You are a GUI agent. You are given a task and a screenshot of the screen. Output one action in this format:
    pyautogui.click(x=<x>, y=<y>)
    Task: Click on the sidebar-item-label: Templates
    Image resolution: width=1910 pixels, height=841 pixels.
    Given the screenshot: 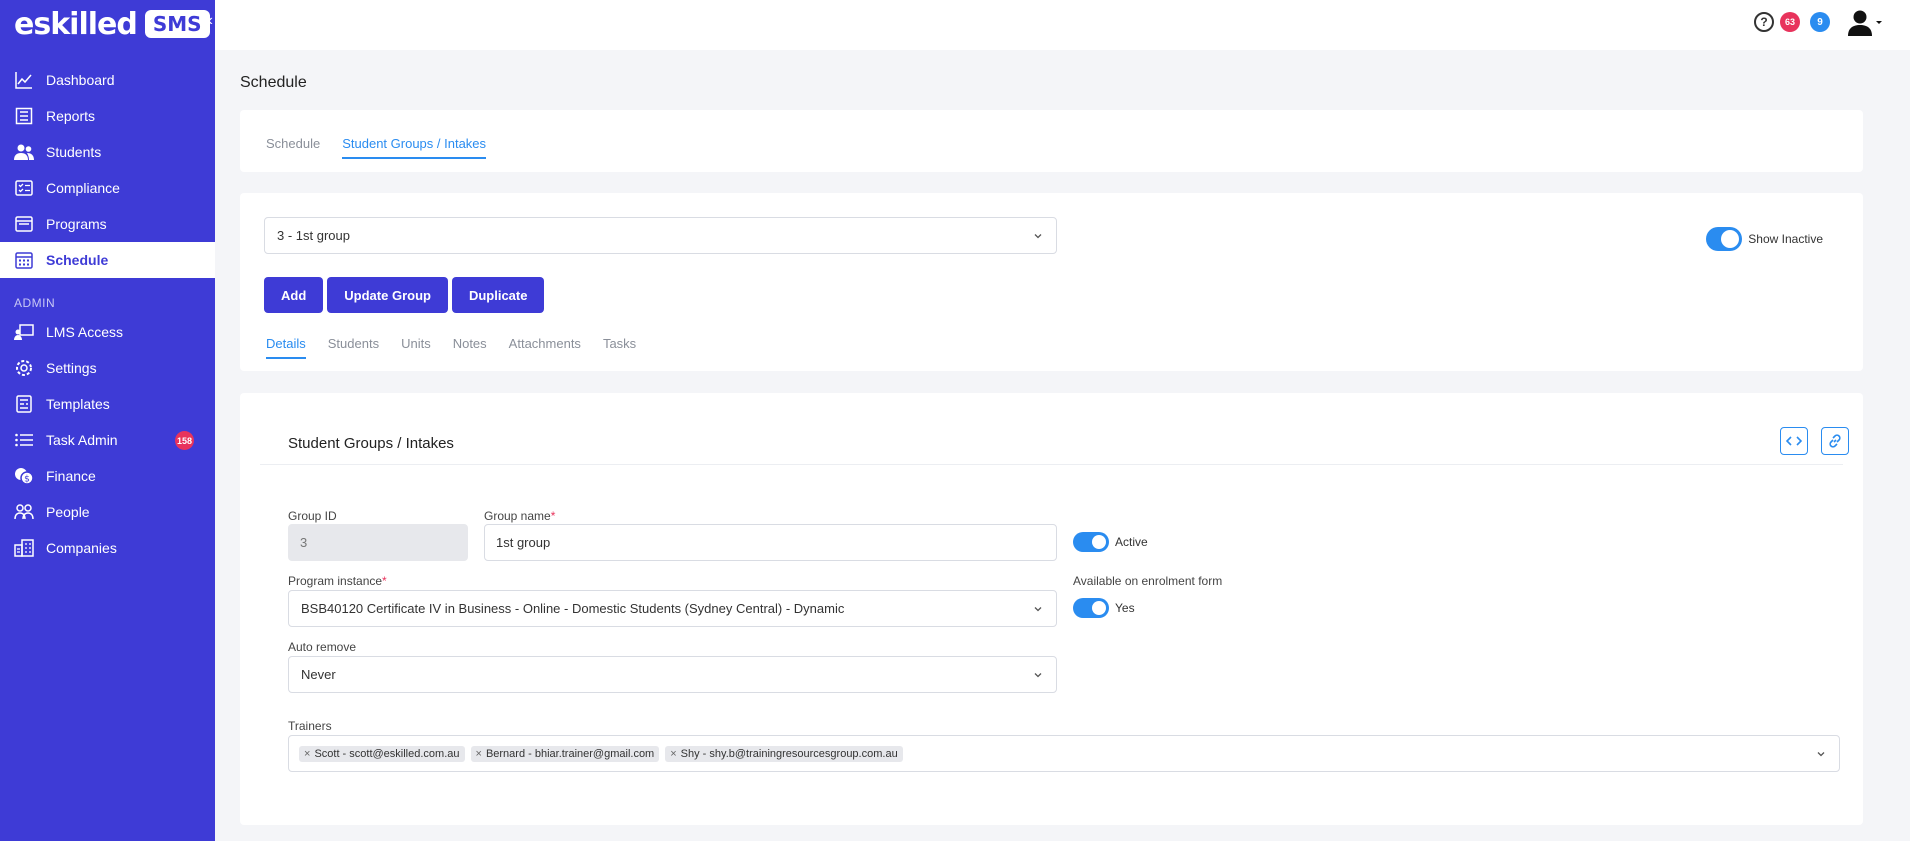 What is the action you would take?
    pyautogui.click(x=78, y=404)
    